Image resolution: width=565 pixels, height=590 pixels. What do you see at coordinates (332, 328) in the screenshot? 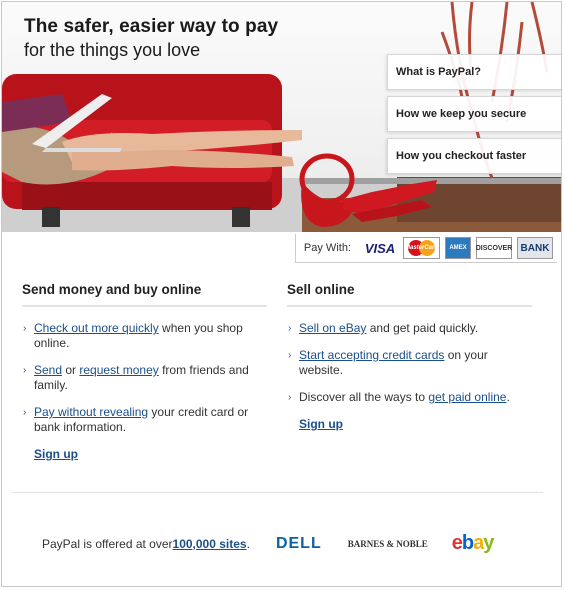
I see `sell-on-ebay-link: Sell on eBay` at bounding box center [332, 328].